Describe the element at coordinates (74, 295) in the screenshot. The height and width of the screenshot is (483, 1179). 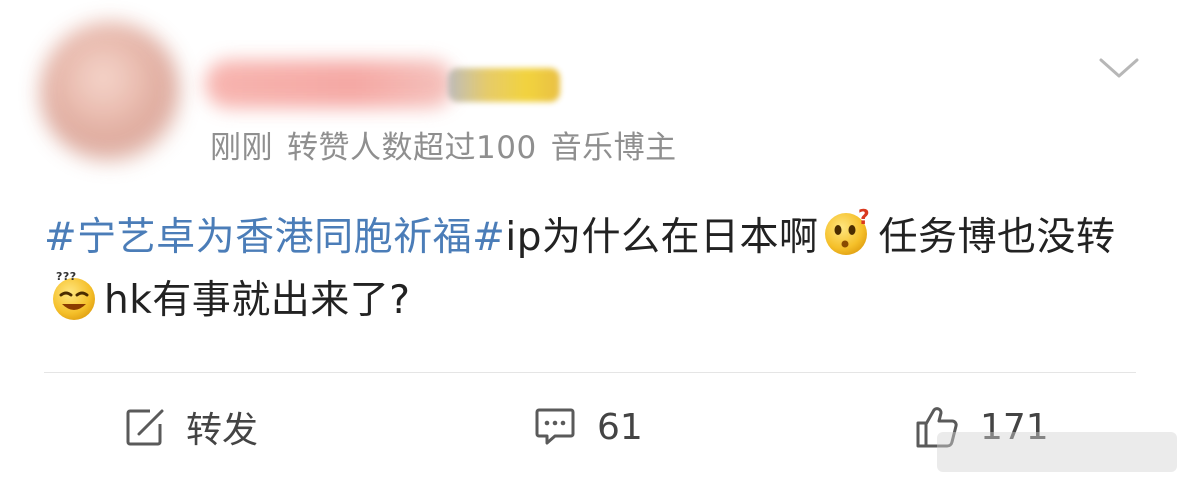
I see `confused-emoji-icon: ???` at that location.